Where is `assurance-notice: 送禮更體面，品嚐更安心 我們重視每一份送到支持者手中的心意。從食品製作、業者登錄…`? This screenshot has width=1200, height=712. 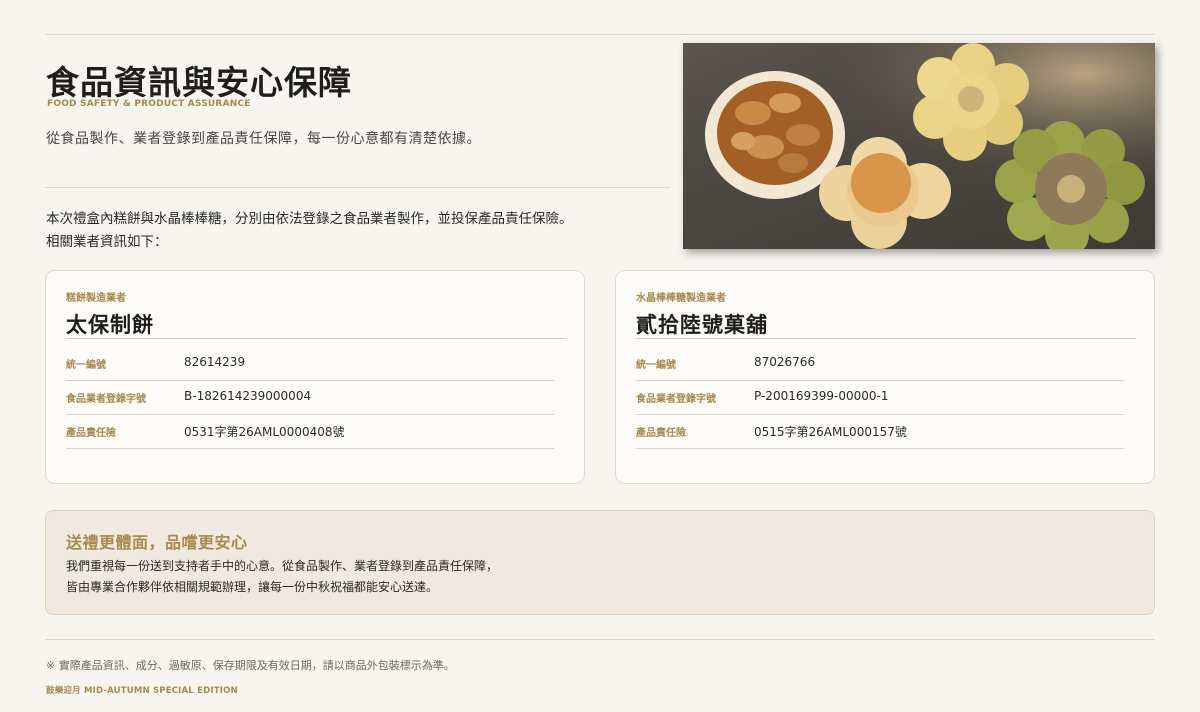 assurance-notice: 送禮更體面，品嚐更安心 我們重視每一份送到支持者手中的心意。從食品製作、業者登錄… is located at coordinates (600, 562).